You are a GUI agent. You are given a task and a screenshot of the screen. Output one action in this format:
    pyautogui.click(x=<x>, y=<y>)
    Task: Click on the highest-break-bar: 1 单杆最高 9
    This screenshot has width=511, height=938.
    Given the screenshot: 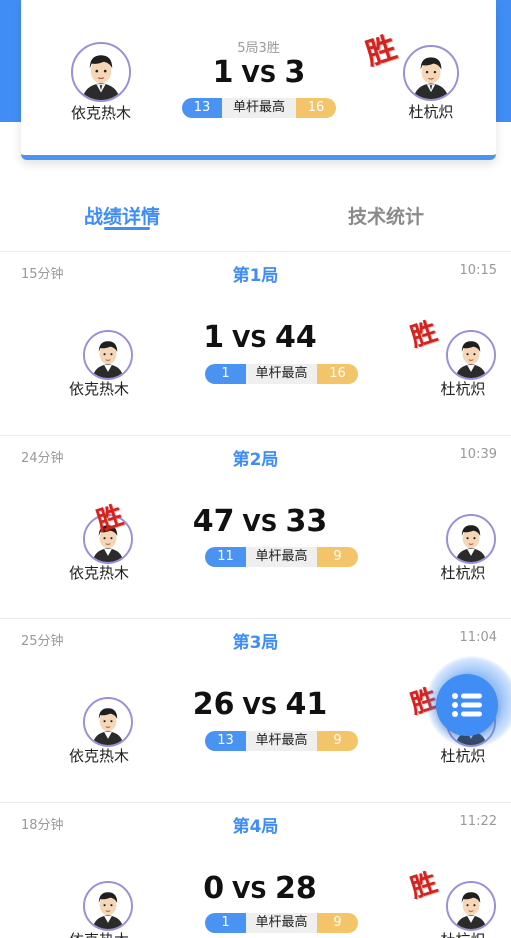 What is the action you would take?
    pyautogui.click(x=281, y=923)
    